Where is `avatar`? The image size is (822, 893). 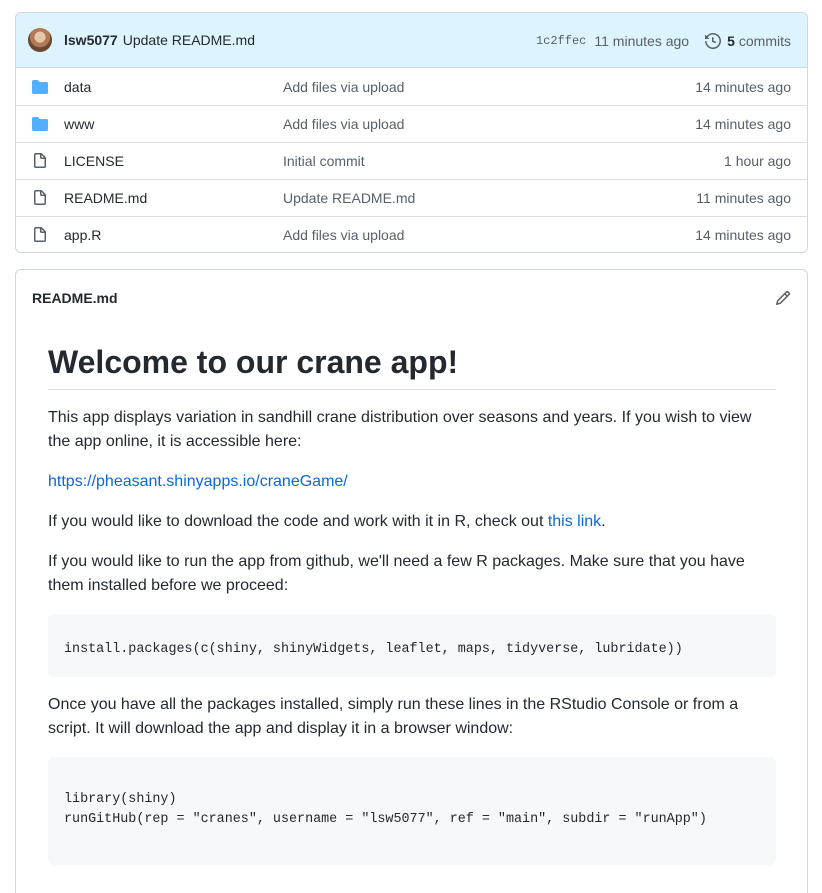 avatar is located at coordinates (40, 40).